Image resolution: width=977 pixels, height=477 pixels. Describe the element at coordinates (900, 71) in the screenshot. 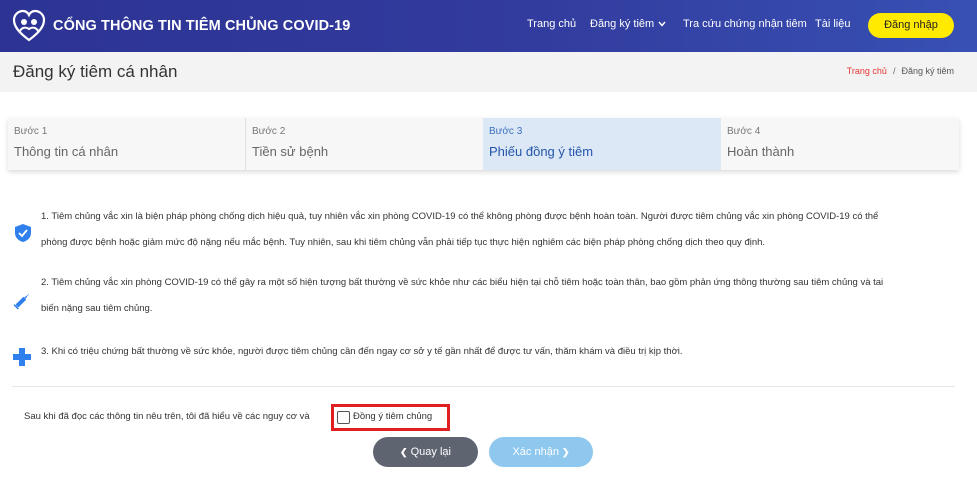

I see `breadcrumb: Trang chủ / Đăng ký tiêm` at that location.